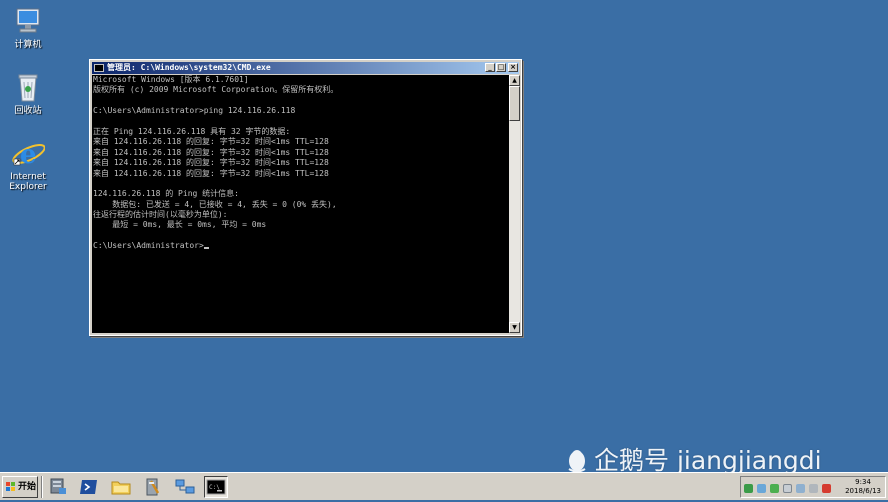 The height and width of the screenshot is (502, 888). What do you see at coordinates (787, 488) in the screenshot?
I see `tray-update-icon` at bounding box center [787, 488].